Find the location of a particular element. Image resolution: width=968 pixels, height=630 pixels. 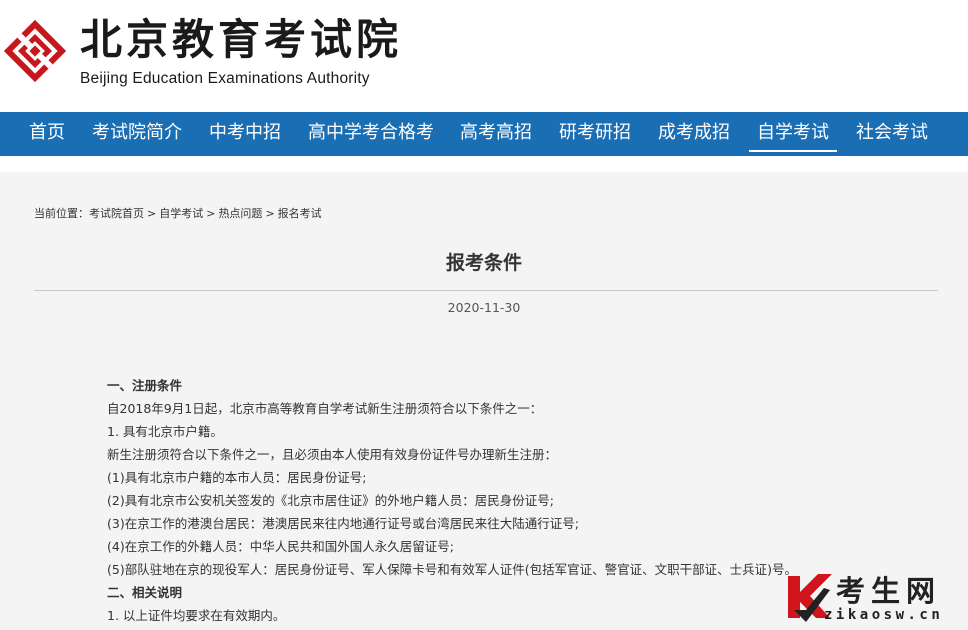

watermark: 考生网 zikaosw.cn is located at coordinates (876, 598).